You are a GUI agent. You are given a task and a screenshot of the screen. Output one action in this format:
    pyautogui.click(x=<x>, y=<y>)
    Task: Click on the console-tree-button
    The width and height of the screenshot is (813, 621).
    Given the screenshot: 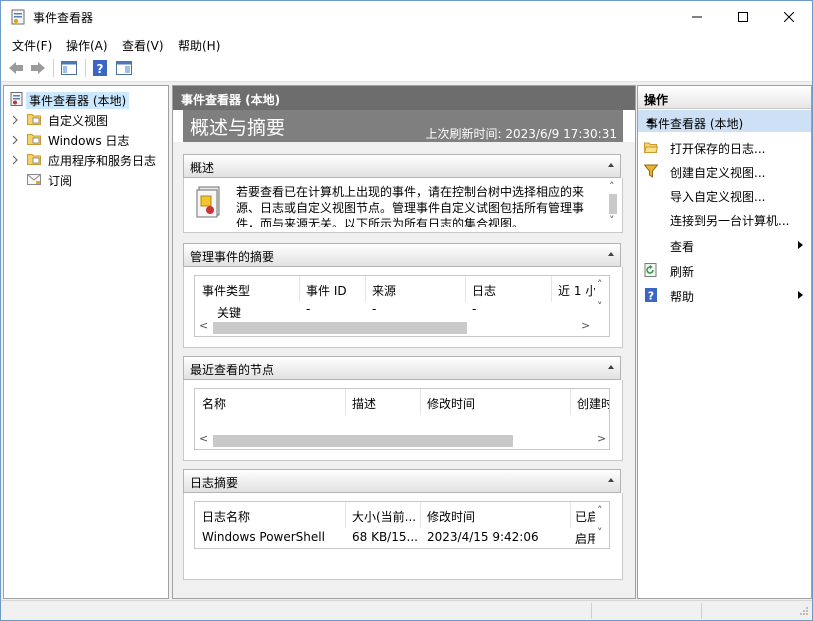 What is the action you would take?
    pyautogui.click(x=69, y=68)
    